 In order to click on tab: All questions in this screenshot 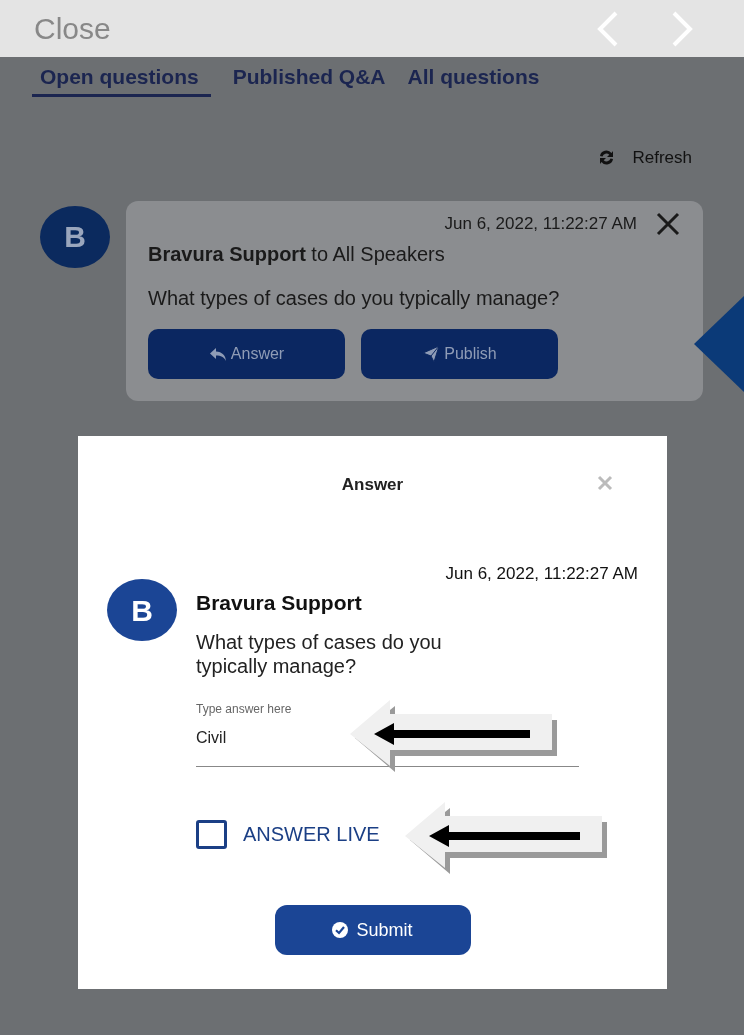, I will do `click(473, 77)`.